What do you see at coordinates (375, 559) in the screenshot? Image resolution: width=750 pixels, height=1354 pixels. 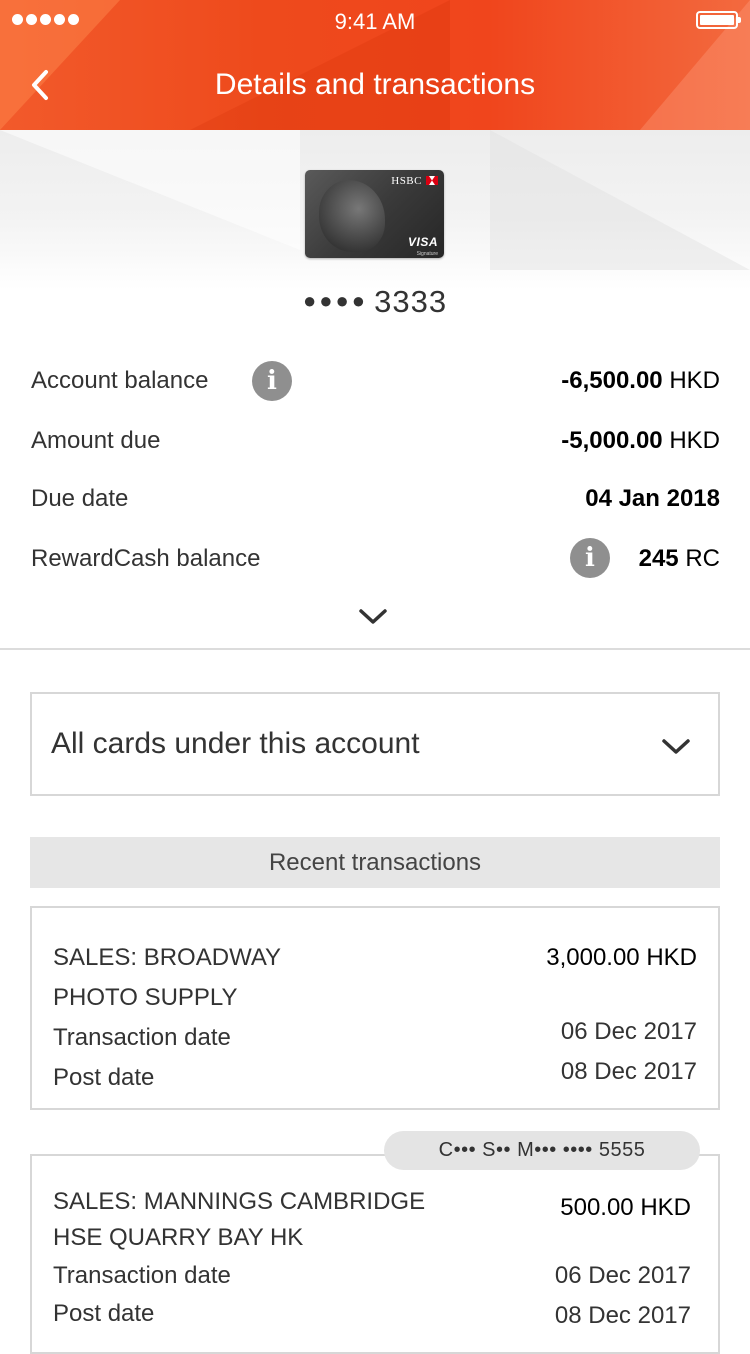 I see `rewardcash-row: RewardCash balance 245 RC` at bounding box center [375, 559].